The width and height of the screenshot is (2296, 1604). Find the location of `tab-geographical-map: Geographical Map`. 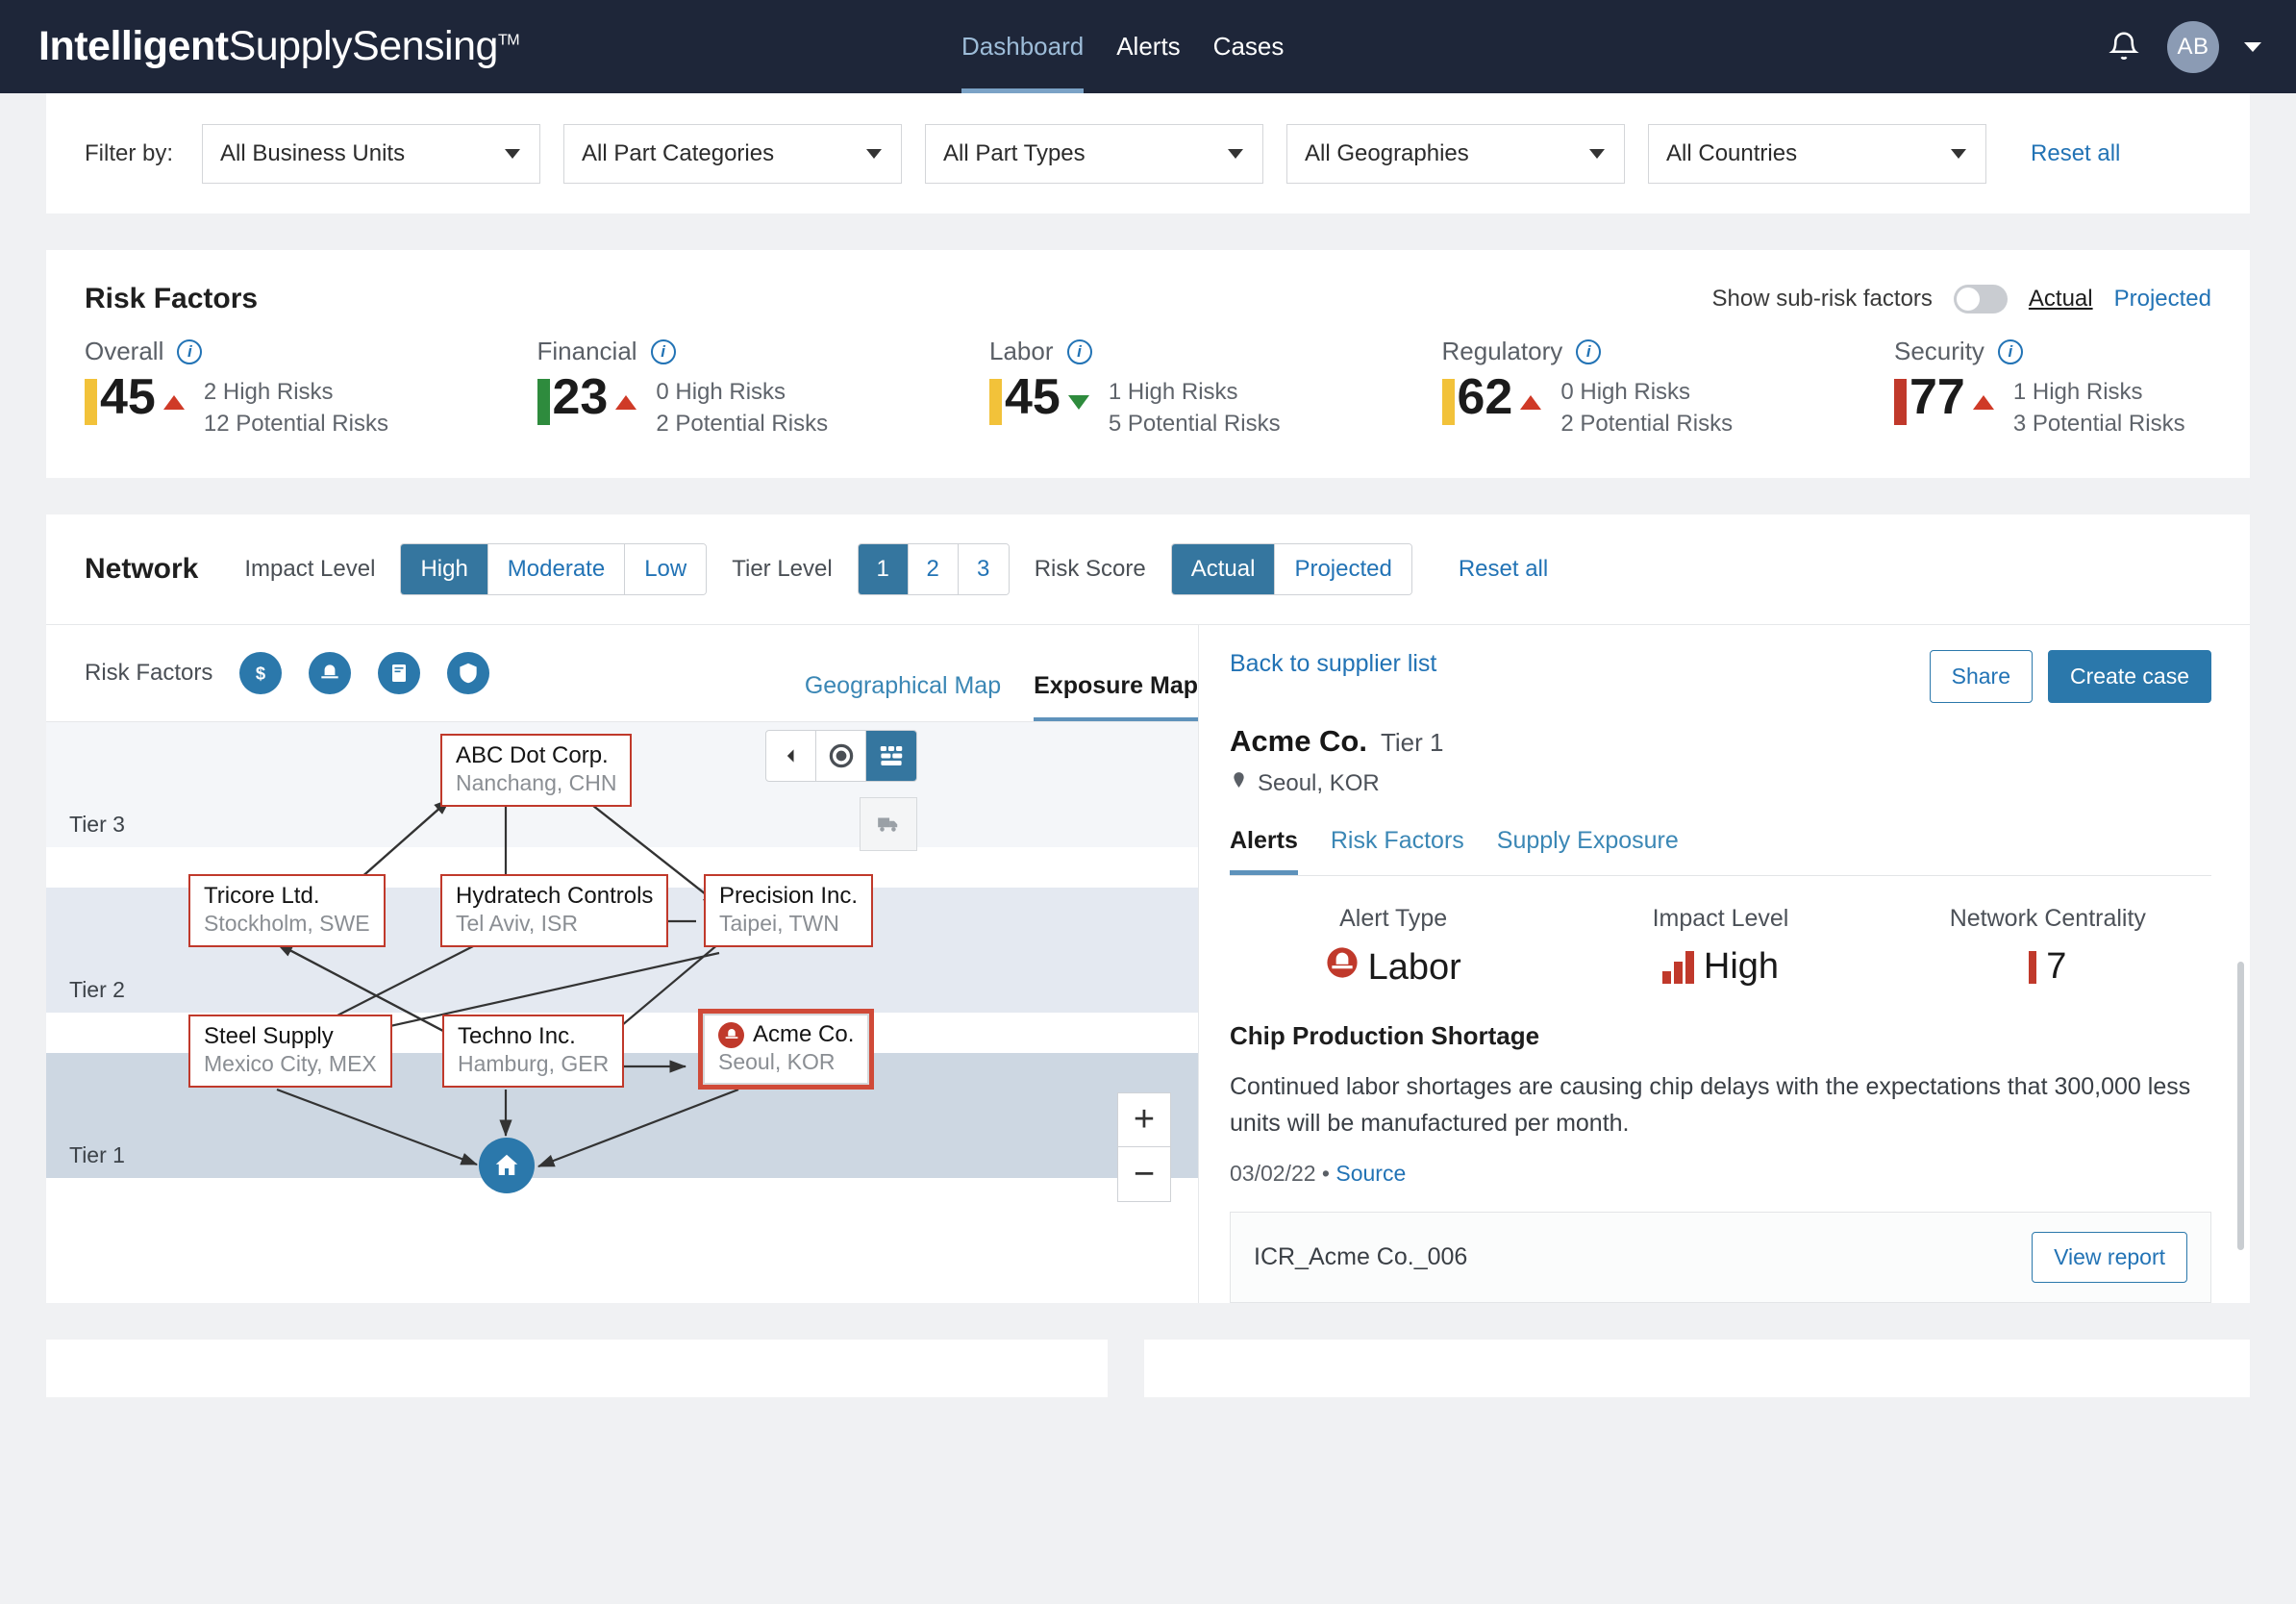

tab-geographical-map: Geographical Map is located at coordinates (903, 697).